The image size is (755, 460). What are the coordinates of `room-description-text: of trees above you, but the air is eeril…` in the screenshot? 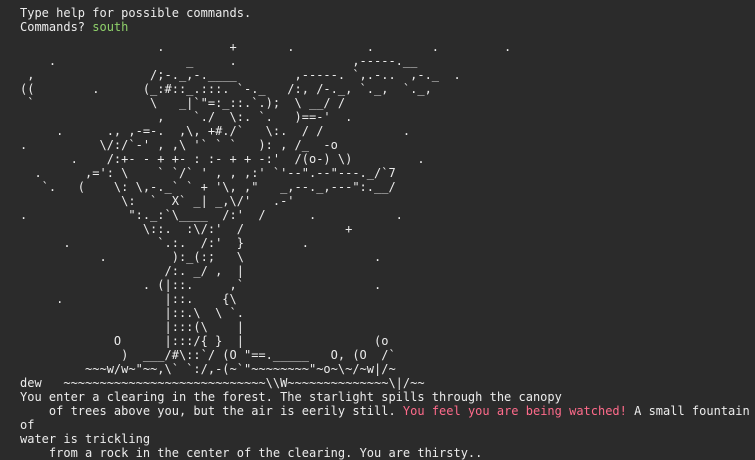 It's located at (211, 411).